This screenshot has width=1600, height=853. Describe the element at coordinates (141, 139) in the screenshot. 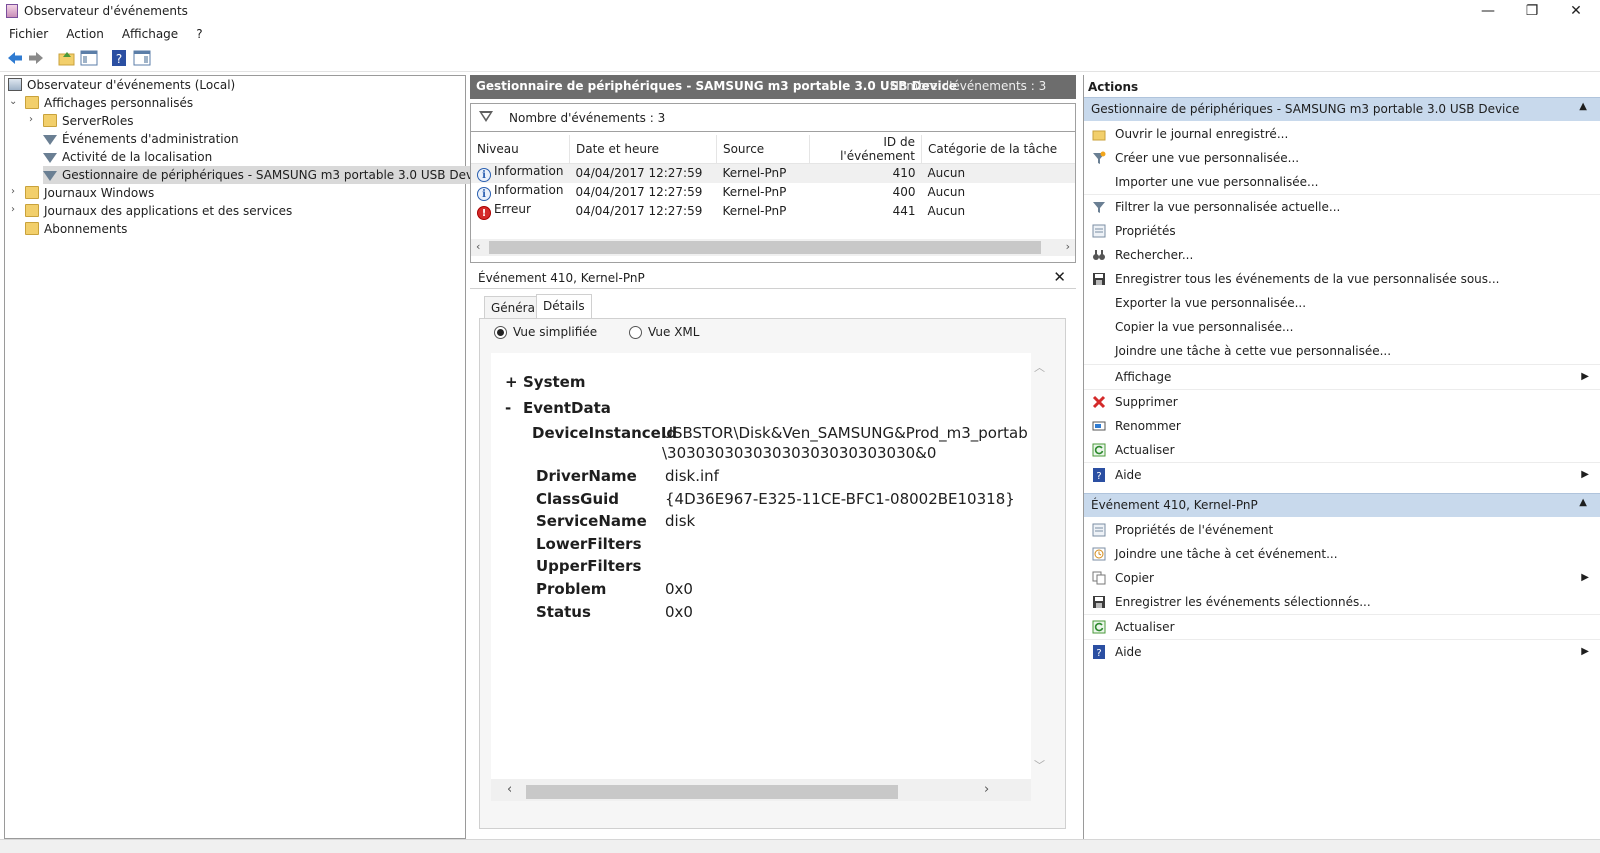

I see `tree-item-admin-events: Événements d'administration` at that location.